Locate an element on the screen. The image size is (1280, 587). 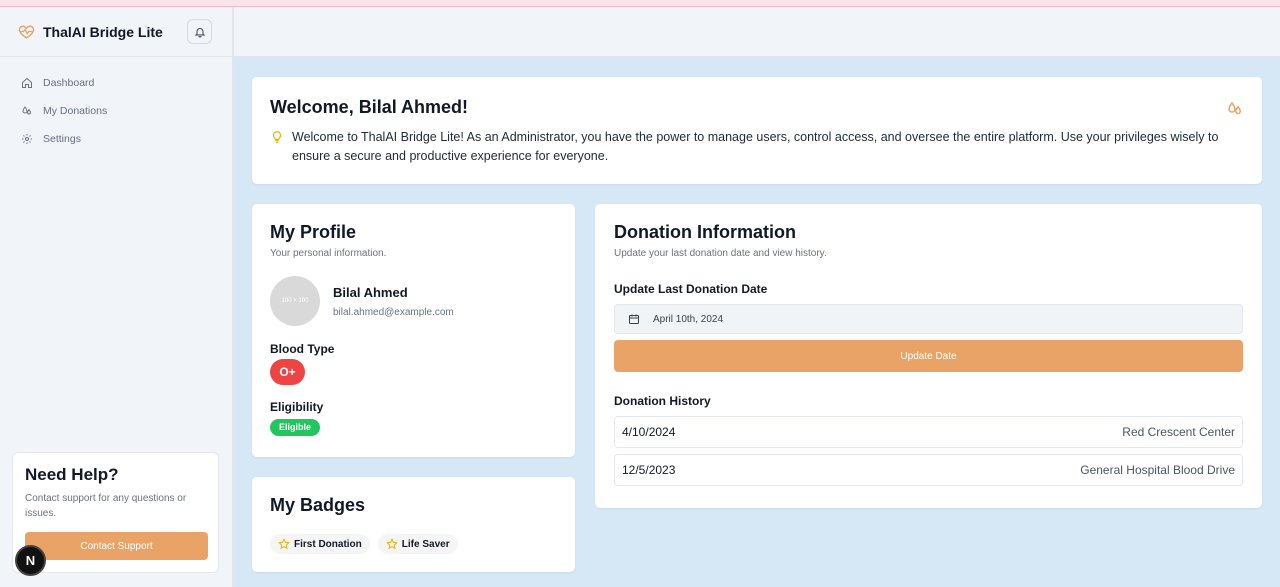
history-location: General Hospital Blood Drive is located at coordinates (1157, 470).